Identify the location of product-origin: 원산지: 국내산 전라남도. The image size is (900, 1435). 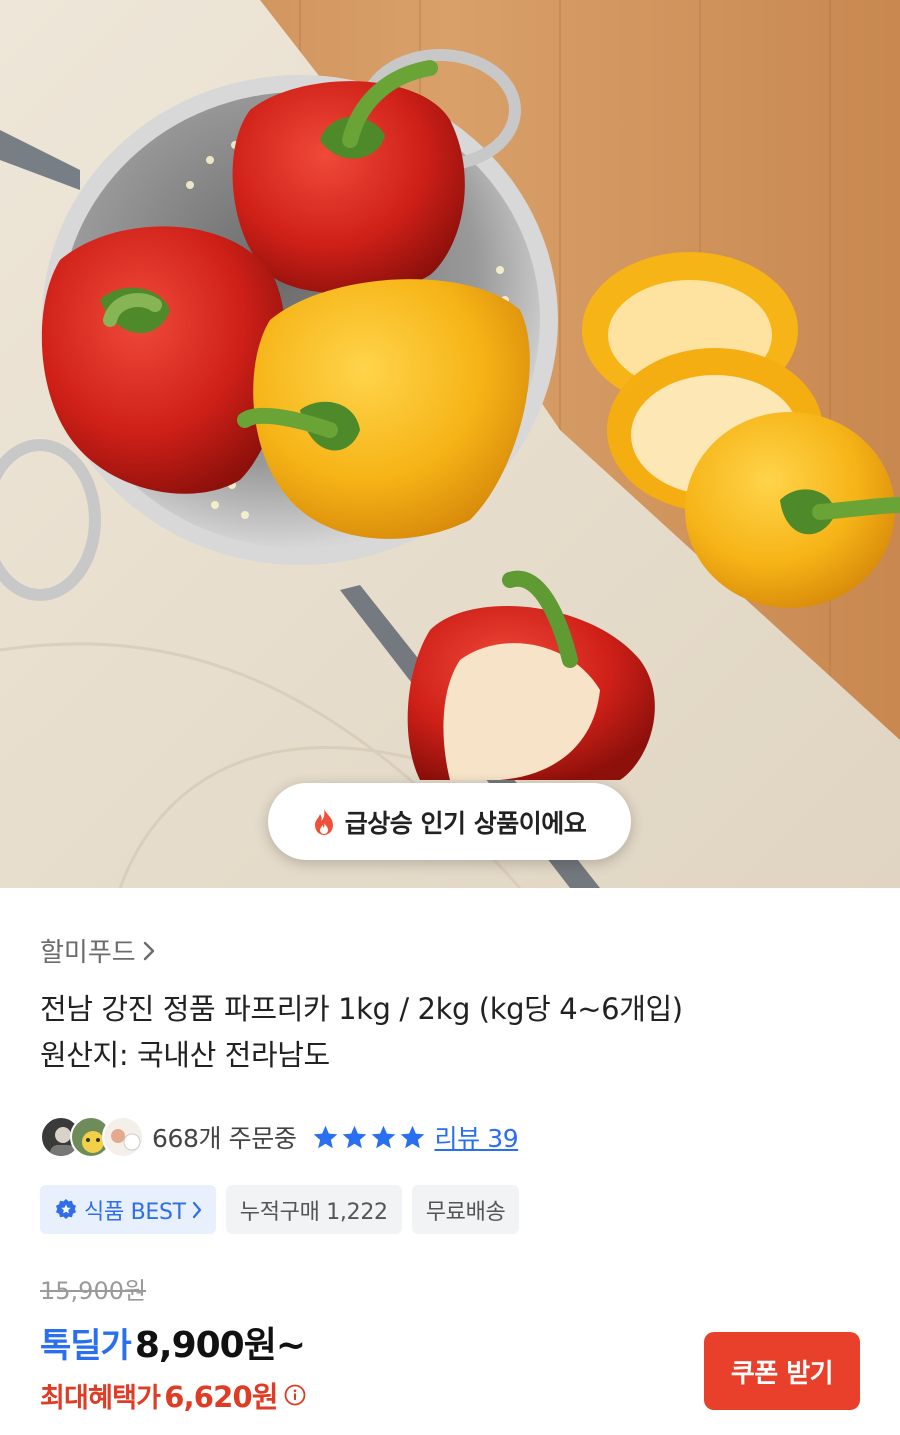
(185, 1055).